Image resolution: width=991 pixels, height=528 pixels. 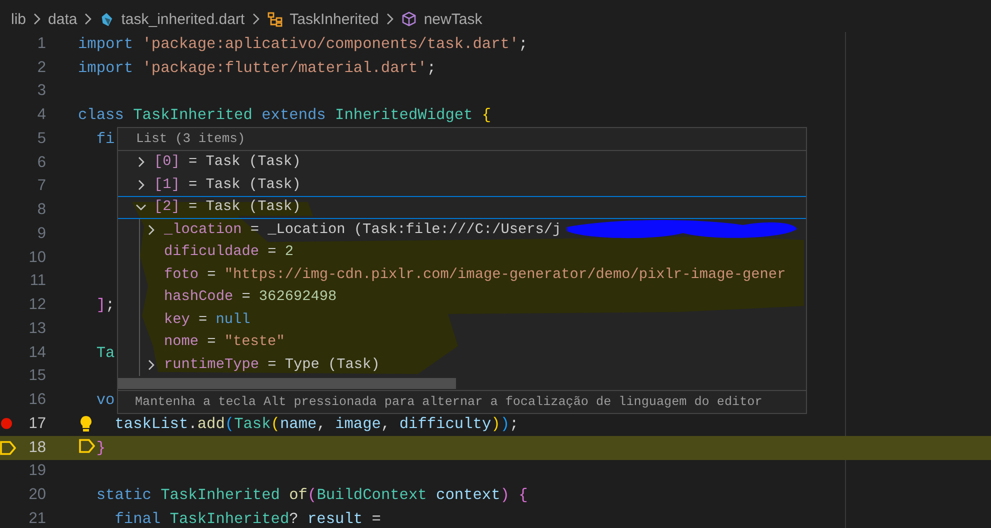 I want to click on line-number: 11, so click(x=37, y=281).